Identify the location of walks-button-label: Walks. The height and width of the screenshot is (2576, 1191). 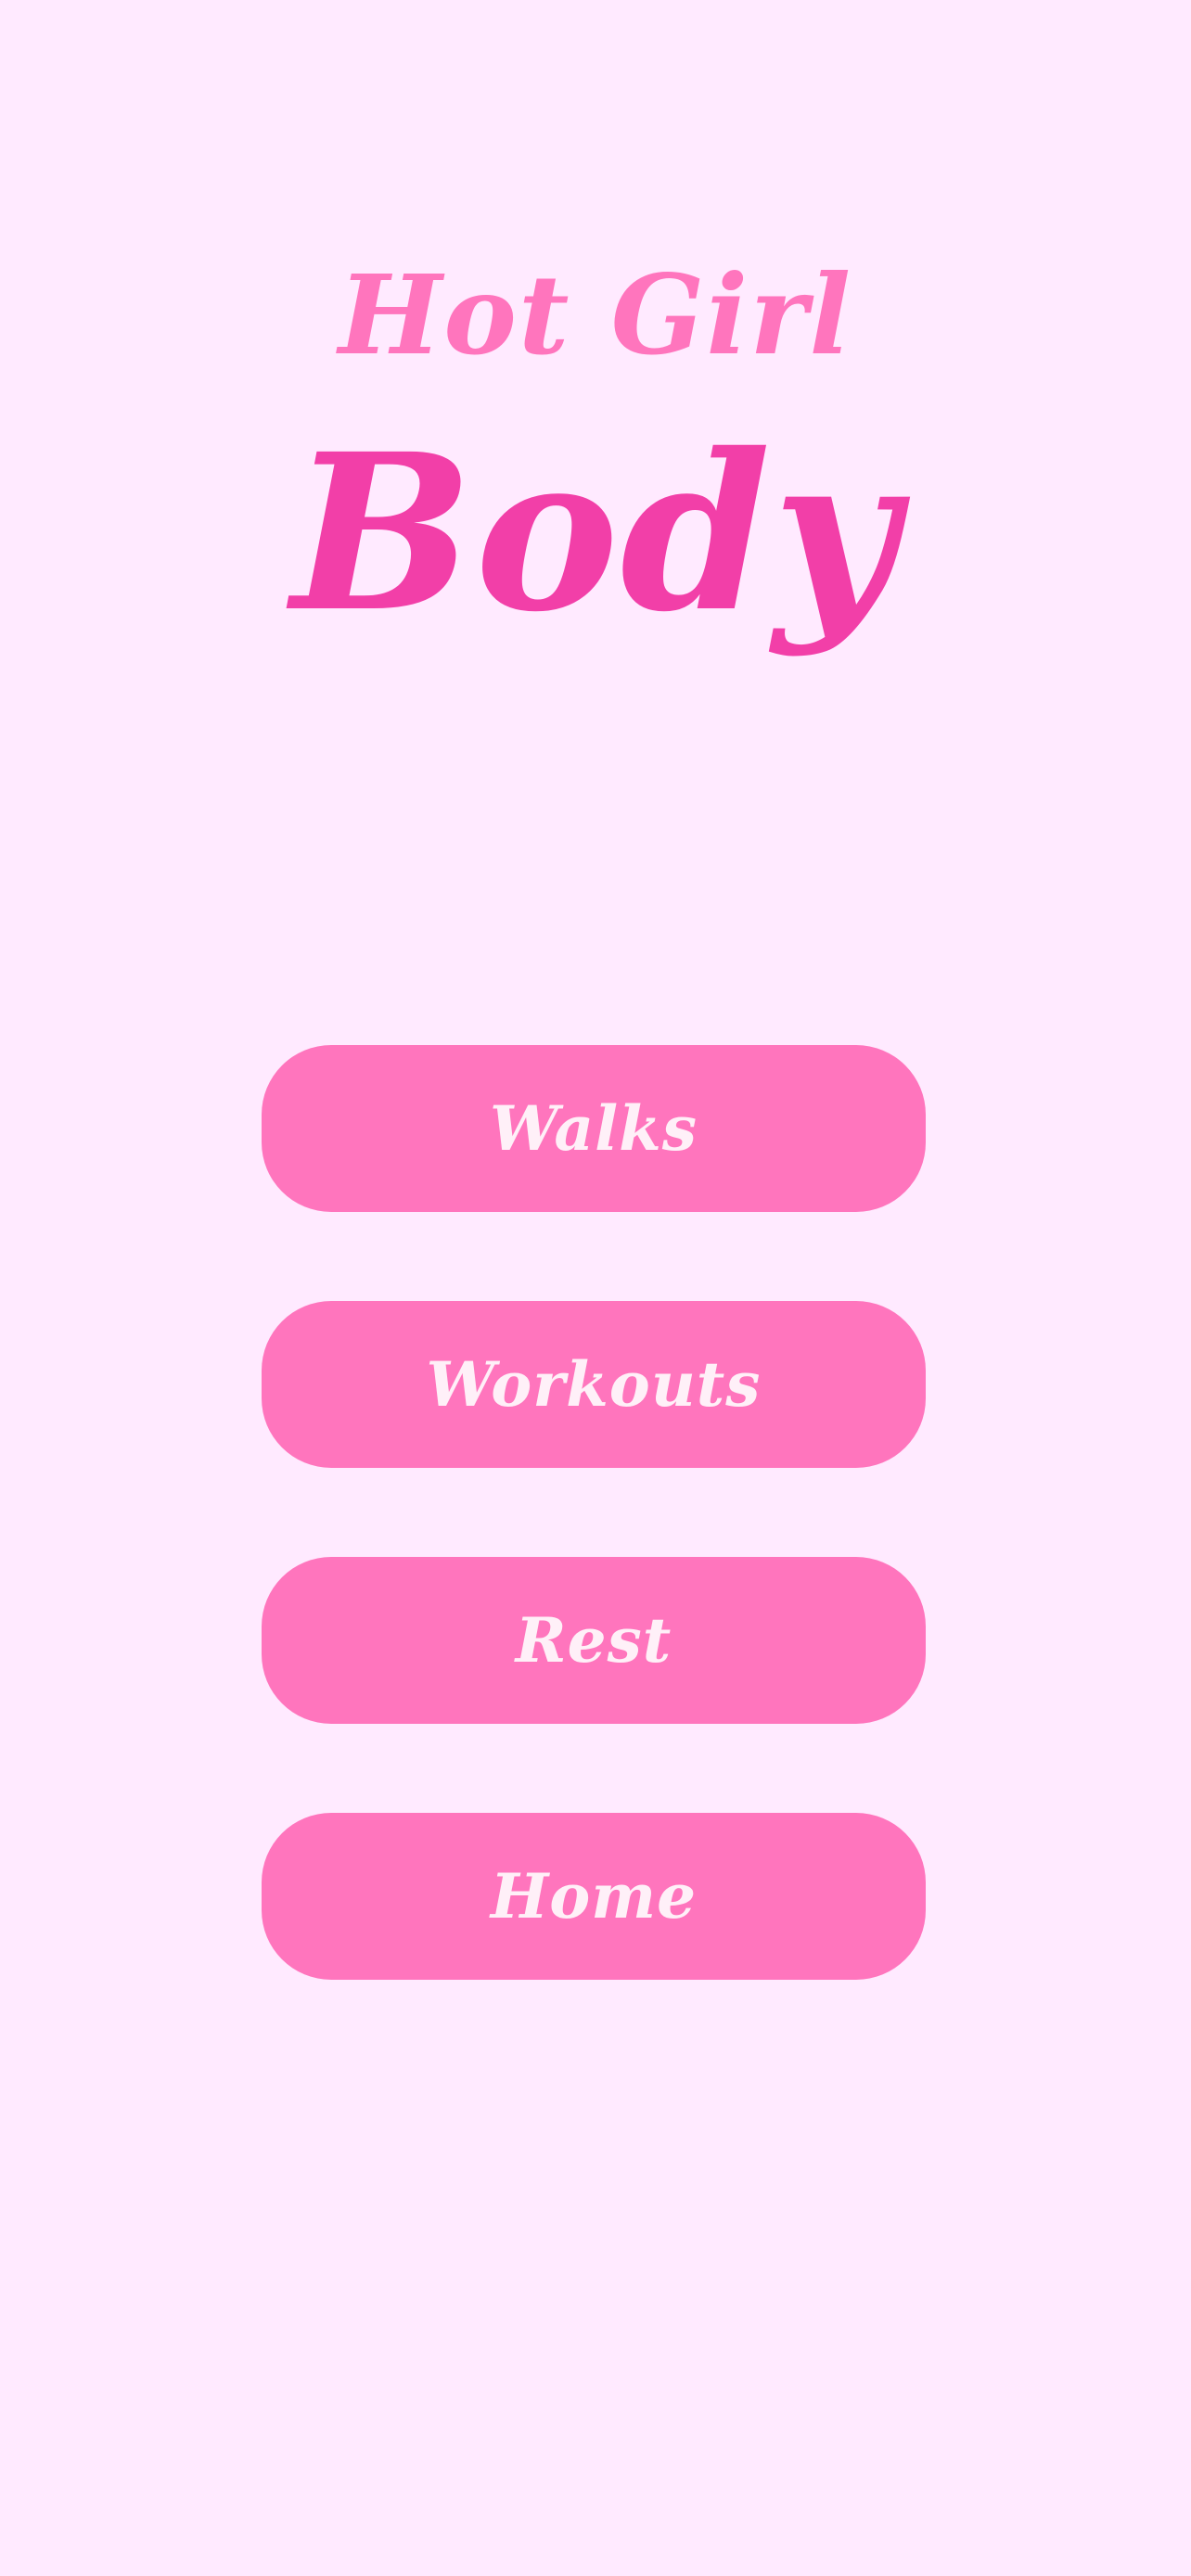
(593, 1129).